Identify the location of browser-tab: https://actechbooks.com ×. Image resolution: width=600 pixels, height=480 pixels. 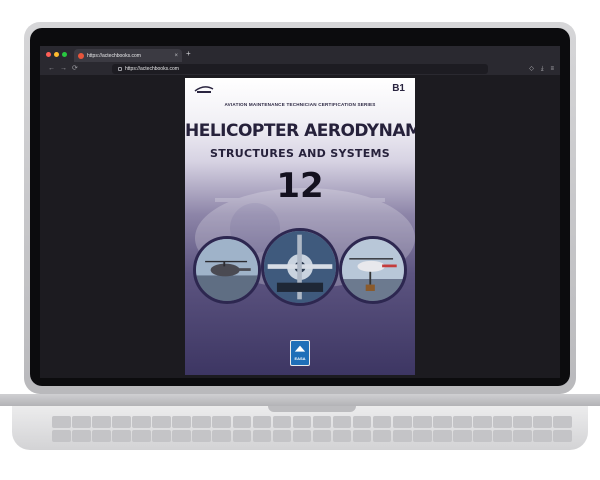
(128, 55).